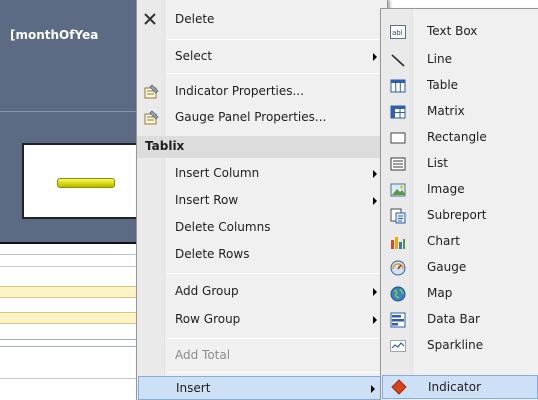  I want to click on menu-item-label: Line, so click(440, 59).